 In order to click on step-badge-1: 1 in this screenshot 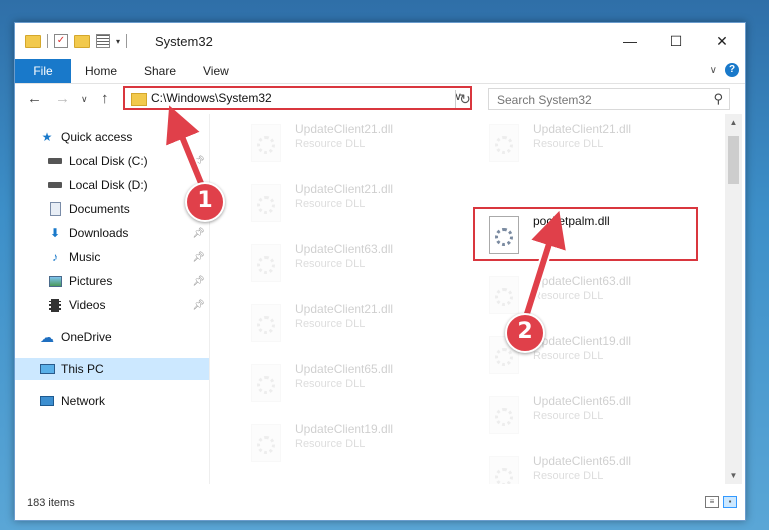, I will do `click(205, 202)`.